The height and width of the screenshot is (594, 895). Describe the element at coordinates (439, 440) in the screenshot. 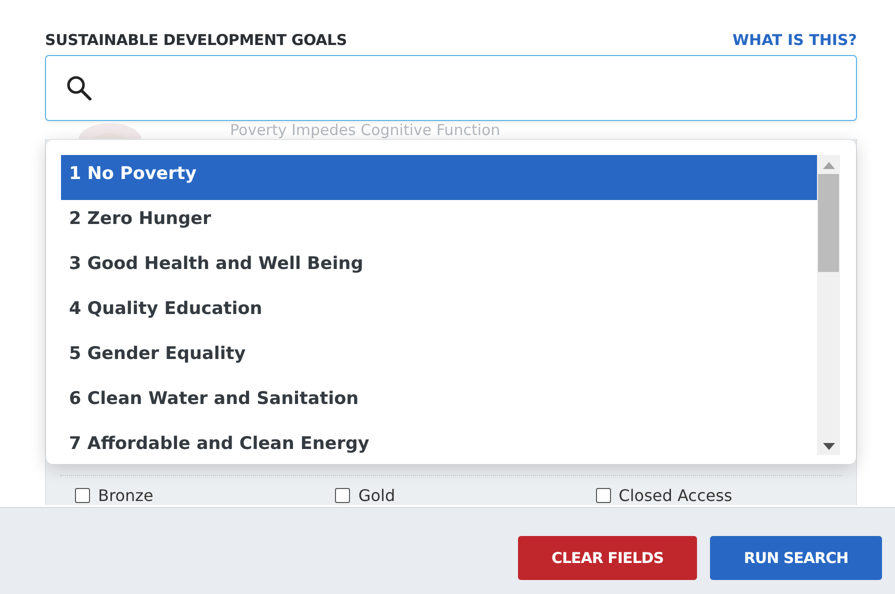

I see `dropdown-option: 7 Affordable and Clean Energy` at that location.